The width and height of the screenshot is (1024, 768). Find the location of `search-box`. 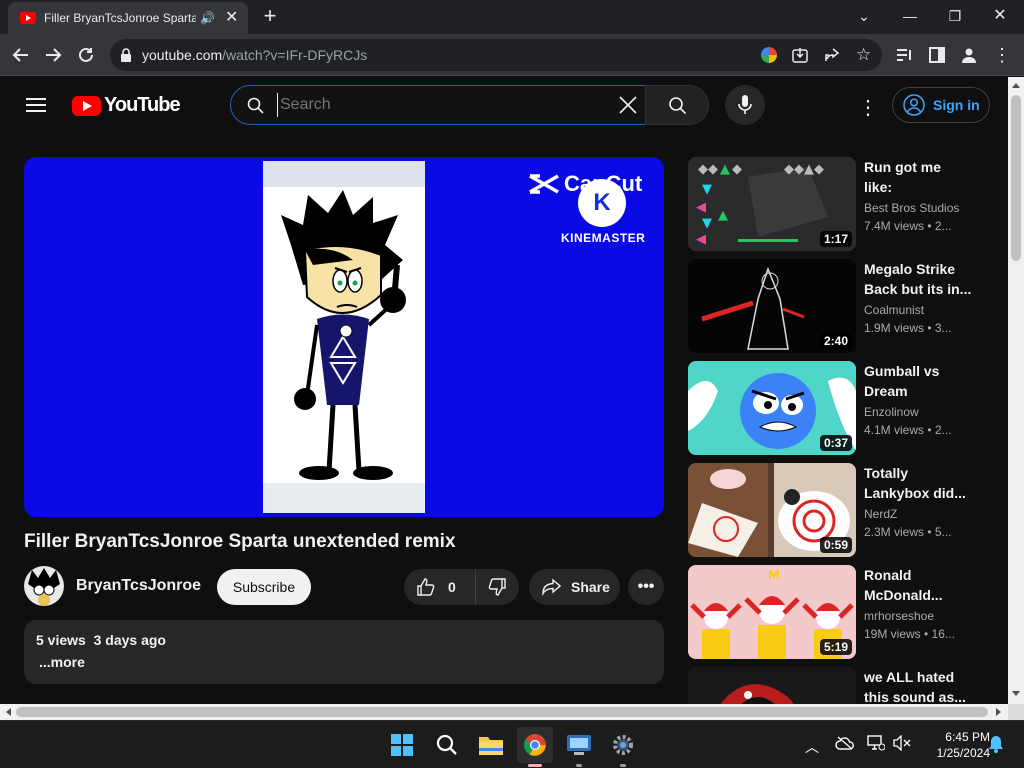

search-box is located at coordinates (438, 105).